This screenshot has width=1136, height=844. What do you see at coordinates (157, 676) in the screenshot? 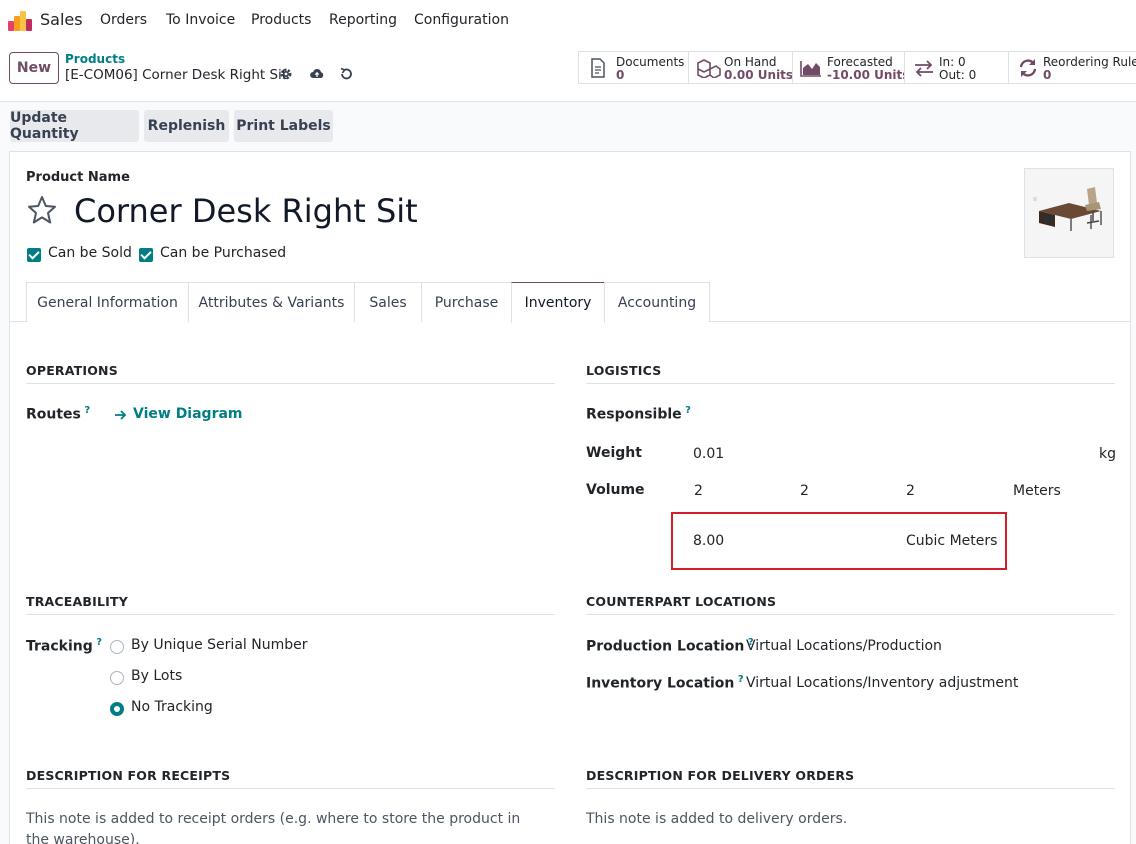
I see `radio-by-lots-label: By Lots` at bounding box center [157, 676].